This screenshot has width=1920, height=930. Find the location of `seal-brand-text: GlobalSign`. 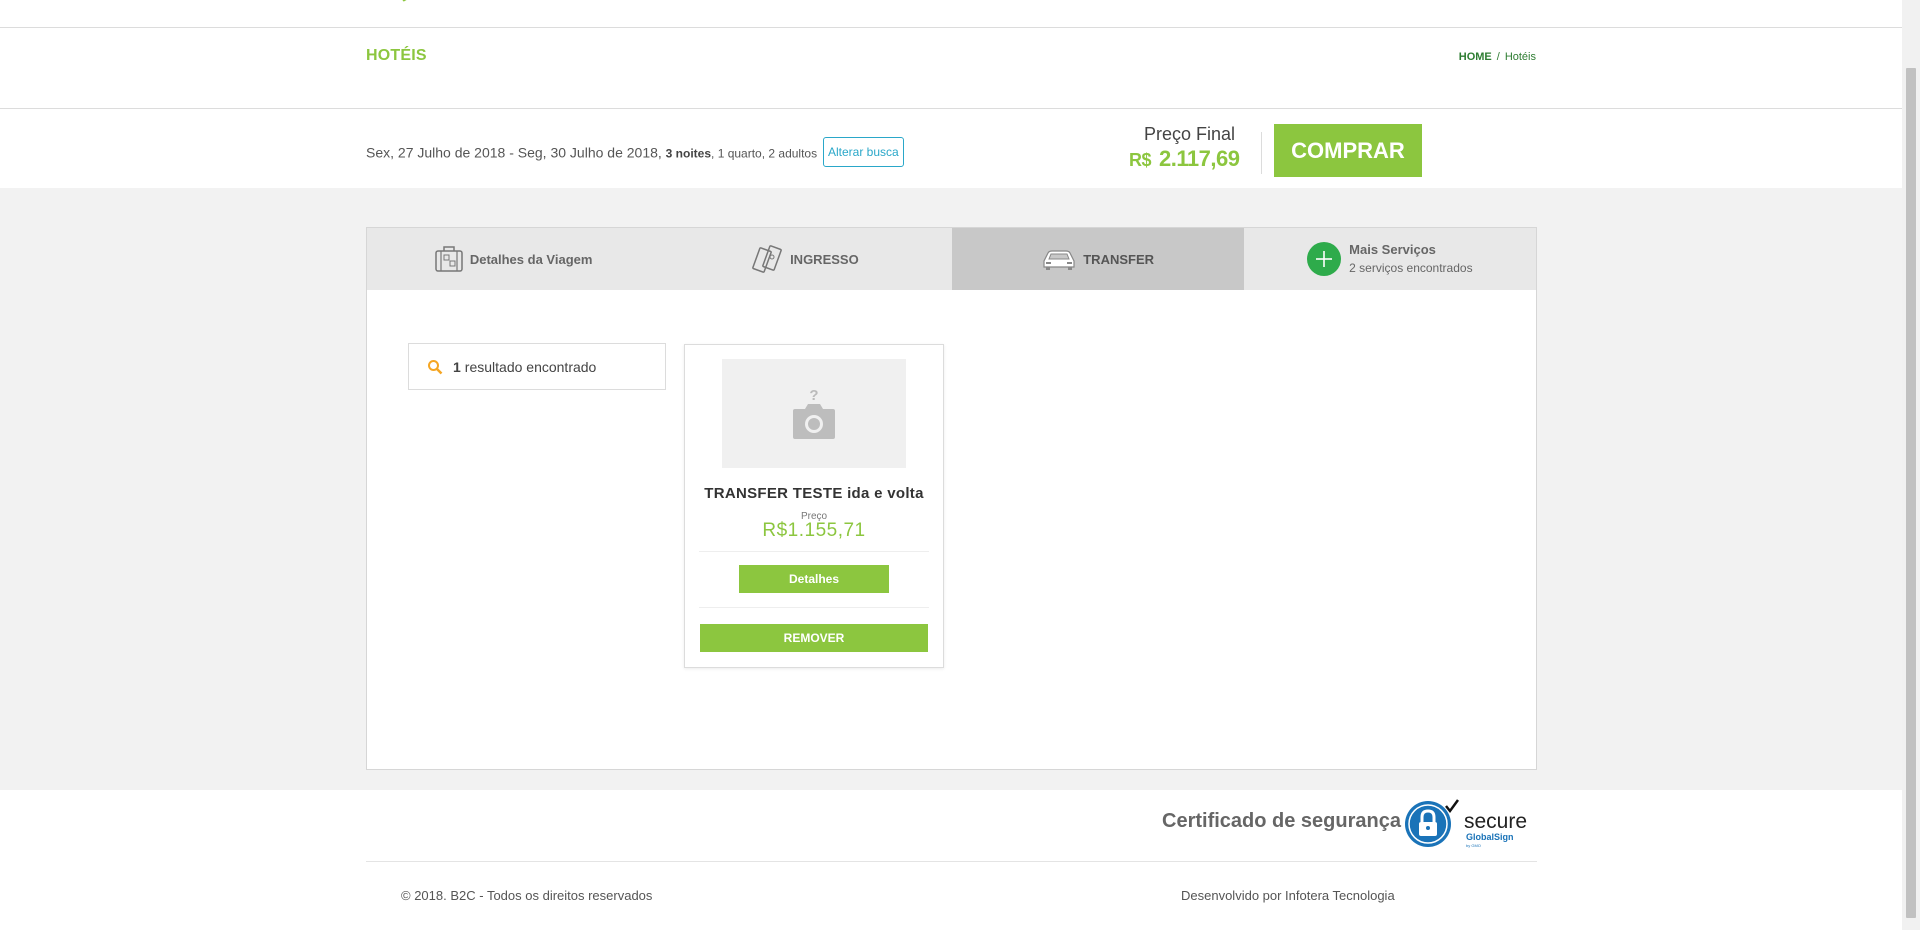

seal-brand-text: GlobalSign is located at coordinates (1490, 837).